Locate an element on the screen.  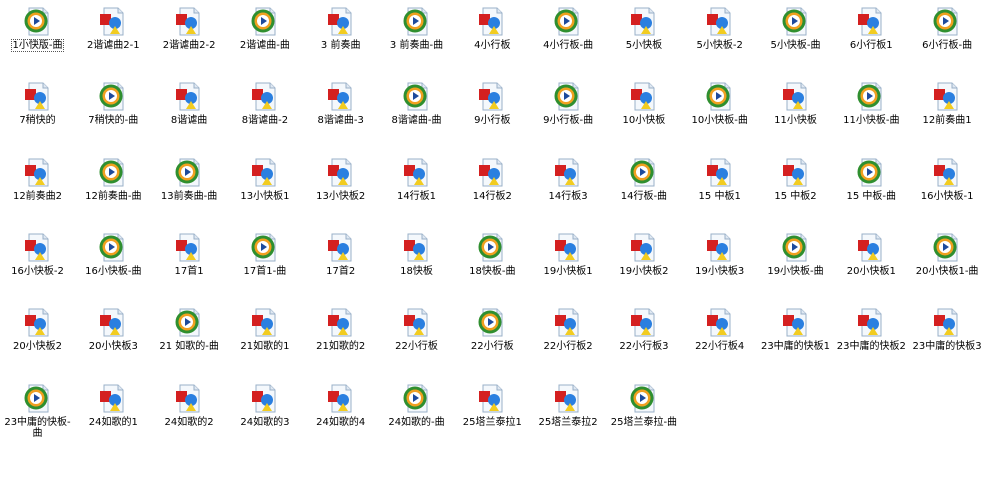
file-item: 2谐谑曲2-1 is located at coordinates (113, 36).